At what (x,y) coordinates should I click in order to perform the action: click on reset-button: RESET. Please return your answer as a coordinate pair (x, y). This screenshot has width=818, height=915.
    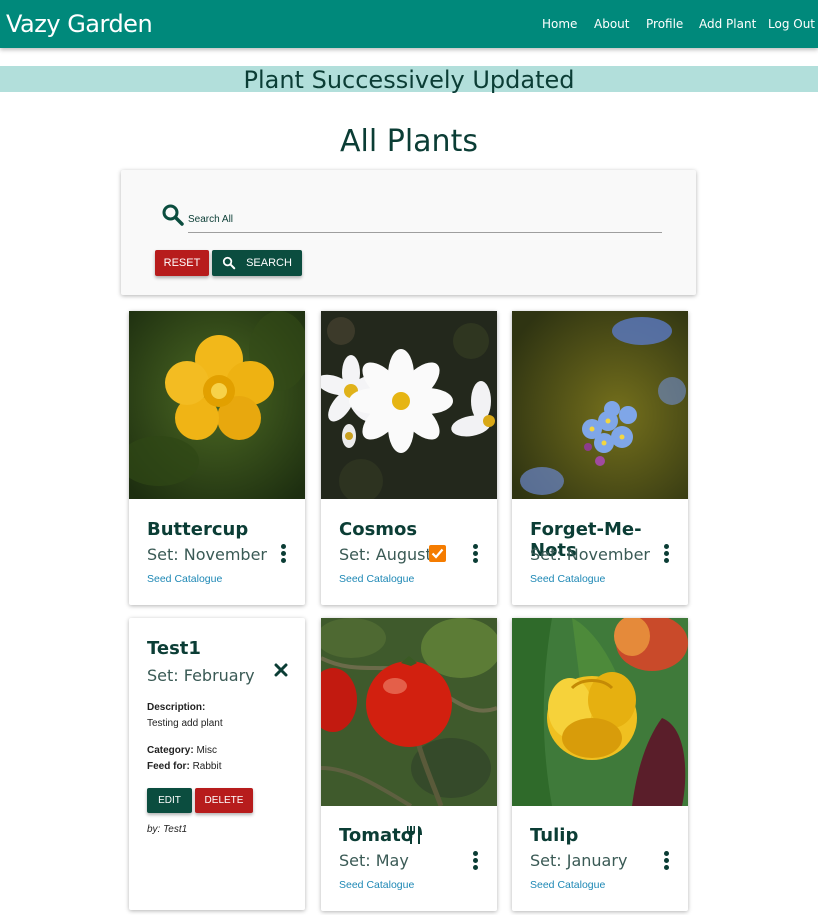
    Looking at the image, I should click on (182, 263).